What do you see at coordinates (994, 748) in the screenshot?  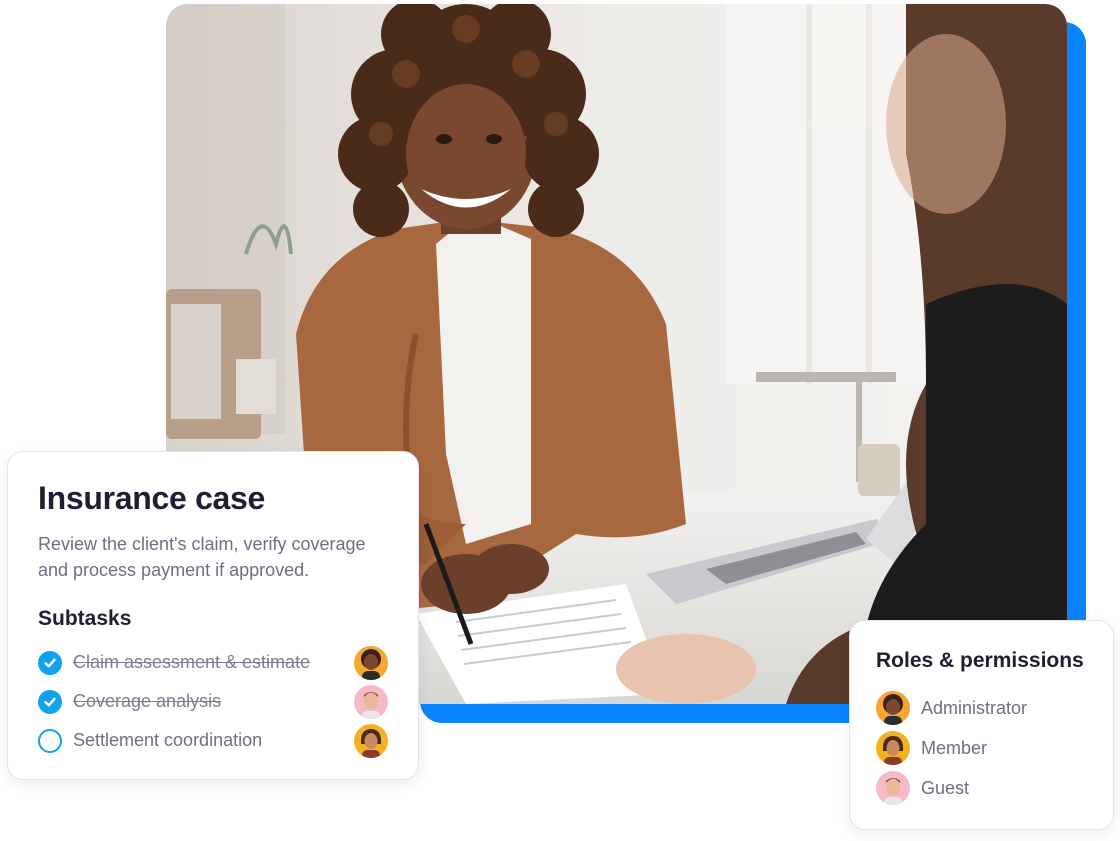 I see `role-row: Member` at bounding box center [994, 748].